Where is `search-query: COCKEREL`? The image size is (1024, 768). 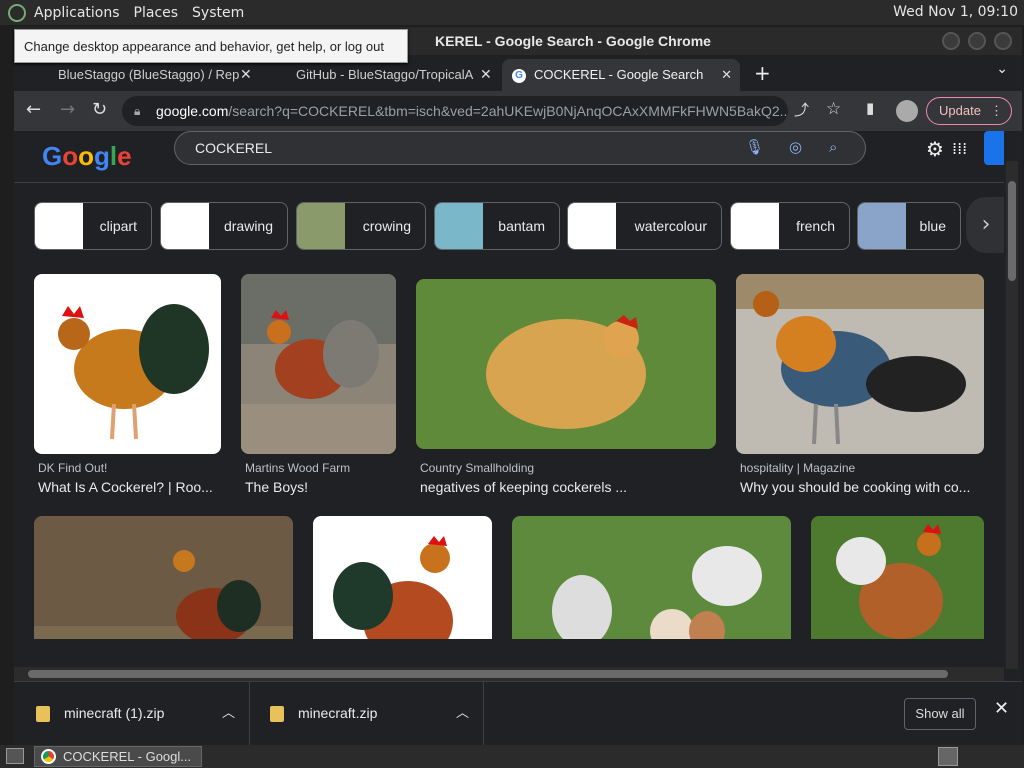
search-query: COCKEREL is located at coordinates (234, 148).